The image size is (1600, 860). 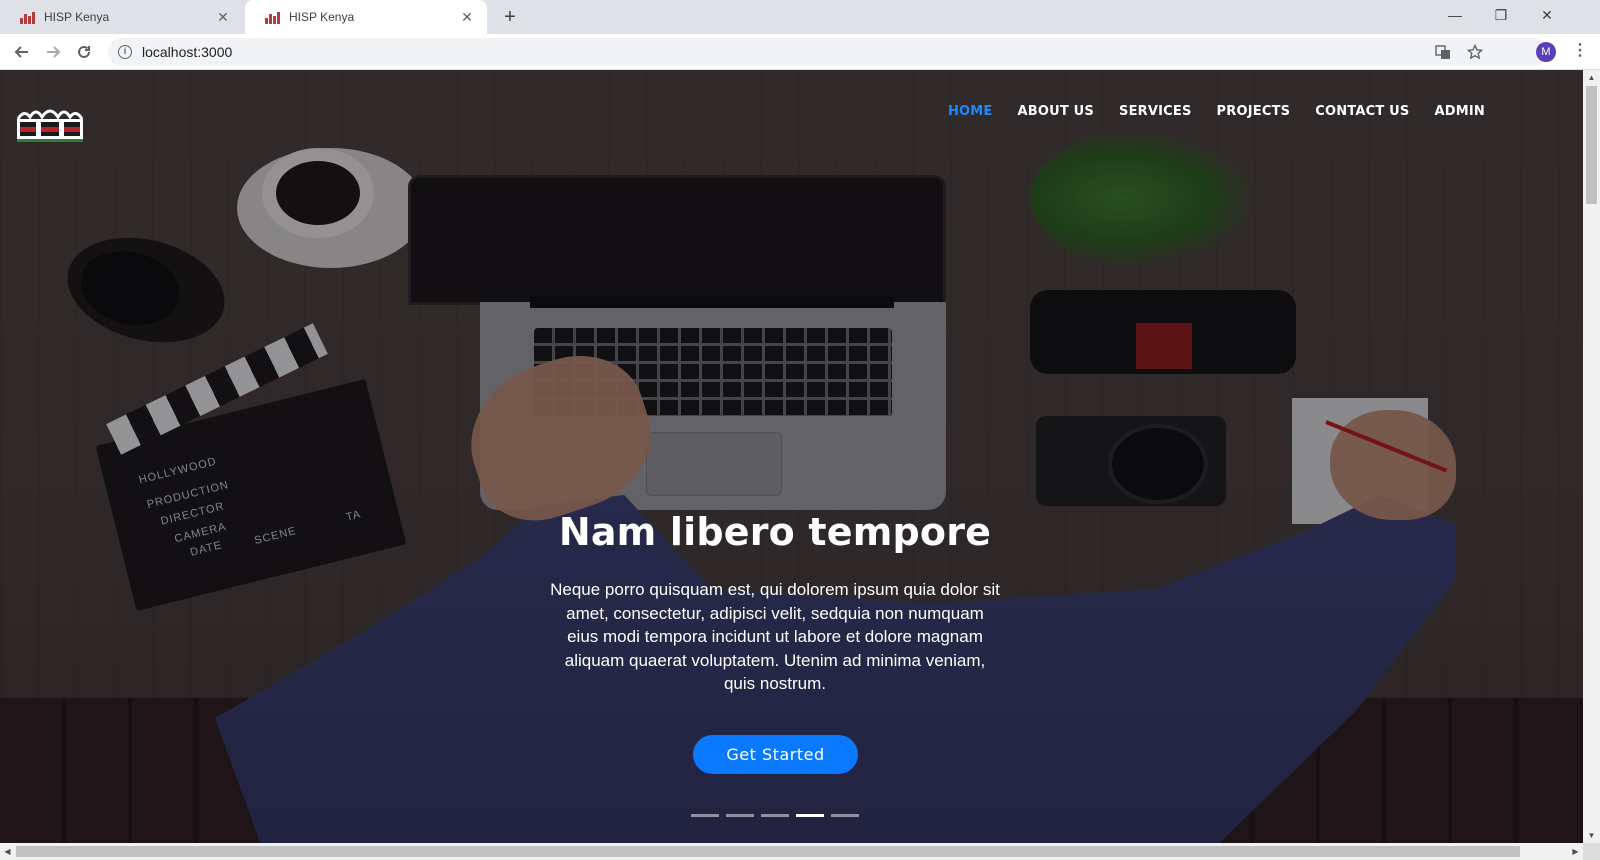 I want to click on address-toolbar: i localhost:3000 M ⋮, so click(x=800, y=52).